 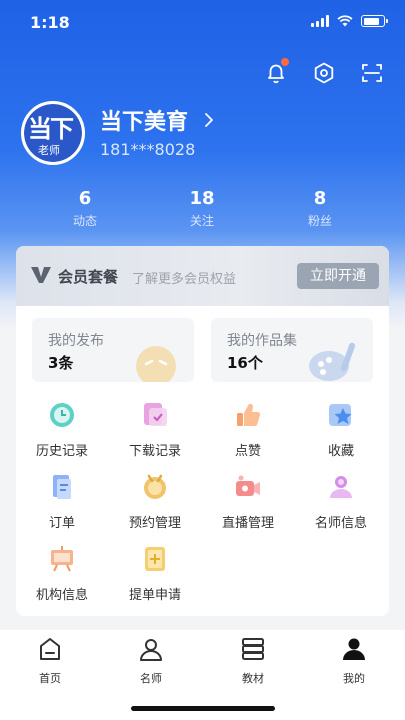 I want to click on stat-followers: 8 粉丝, so click(x=320, y=208).